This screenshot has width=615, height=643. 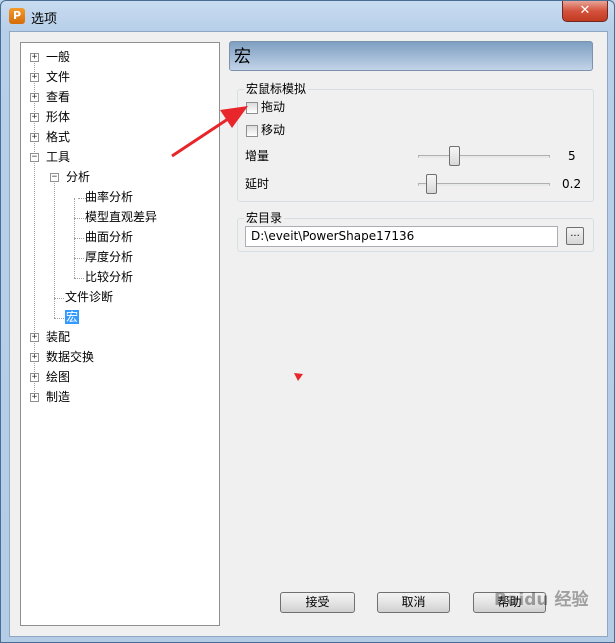 I want to click on window-title: 选项, so click(x=44, y=19).